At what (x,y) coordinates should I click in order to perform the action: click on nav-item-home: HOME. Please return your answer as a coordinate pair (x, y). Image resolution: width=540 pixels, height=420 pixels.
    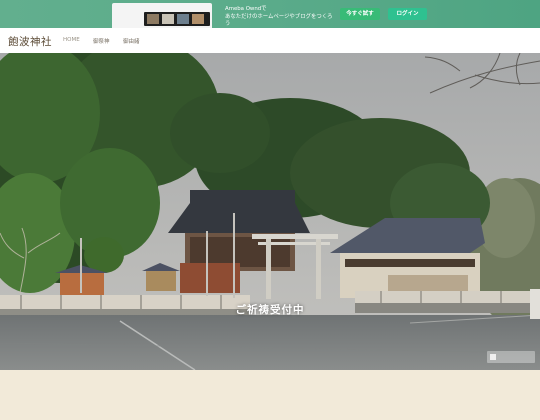
    Looking at the image, I should click on (71, 40).